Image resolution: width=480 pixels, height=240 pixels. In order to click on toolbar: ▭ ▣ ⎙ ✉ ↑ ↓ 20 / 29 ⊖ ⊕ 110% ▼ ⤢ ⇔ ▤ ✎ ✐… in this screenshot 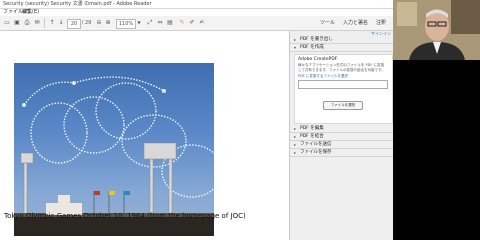, I will do `click(196, 23)`.